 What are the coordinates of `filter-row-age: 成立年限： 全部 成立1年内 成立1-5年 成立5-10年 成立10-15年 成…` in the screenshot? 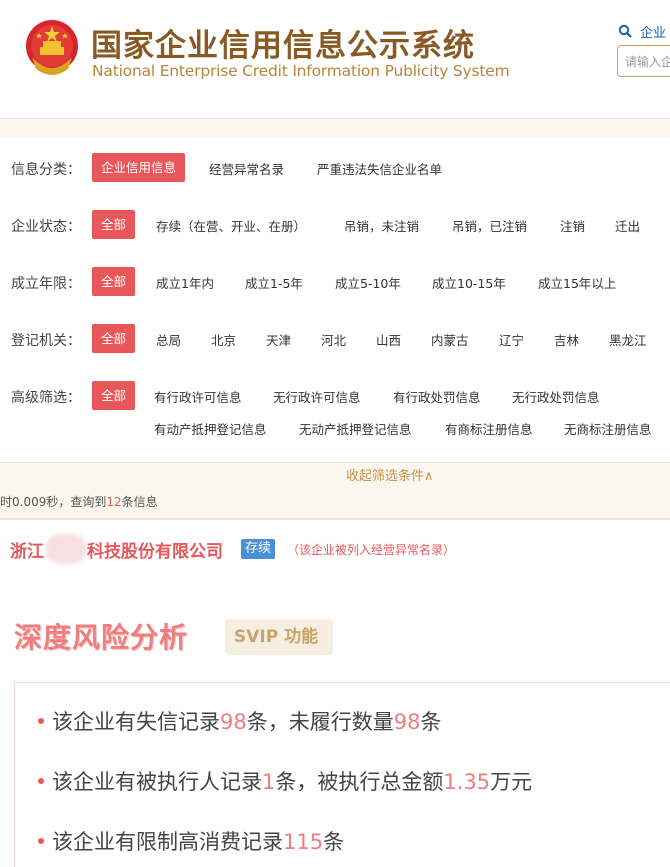 It's located at (335, 282).